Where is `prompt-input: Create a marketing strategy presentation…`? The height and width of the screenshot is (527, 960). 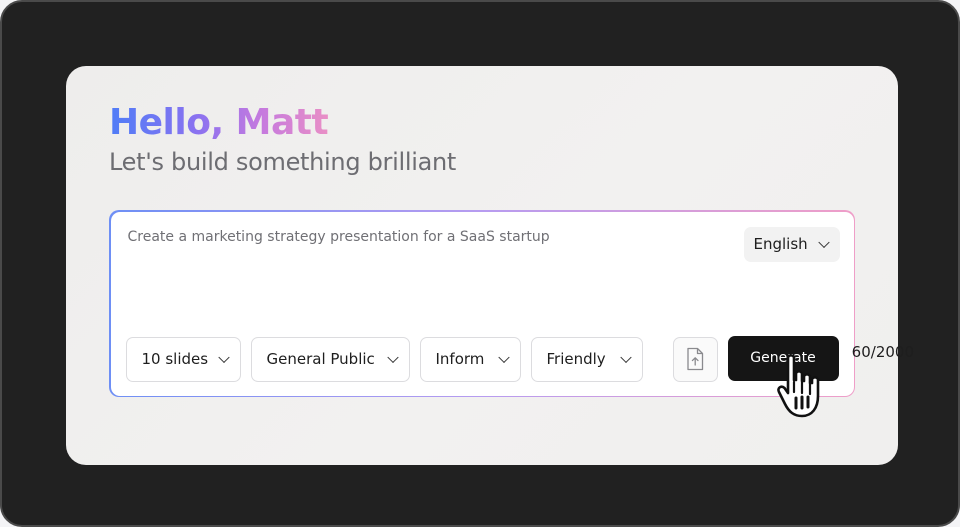 prompt-input: Create a marketing strategy presentation… is located at coordinates (339, 237).